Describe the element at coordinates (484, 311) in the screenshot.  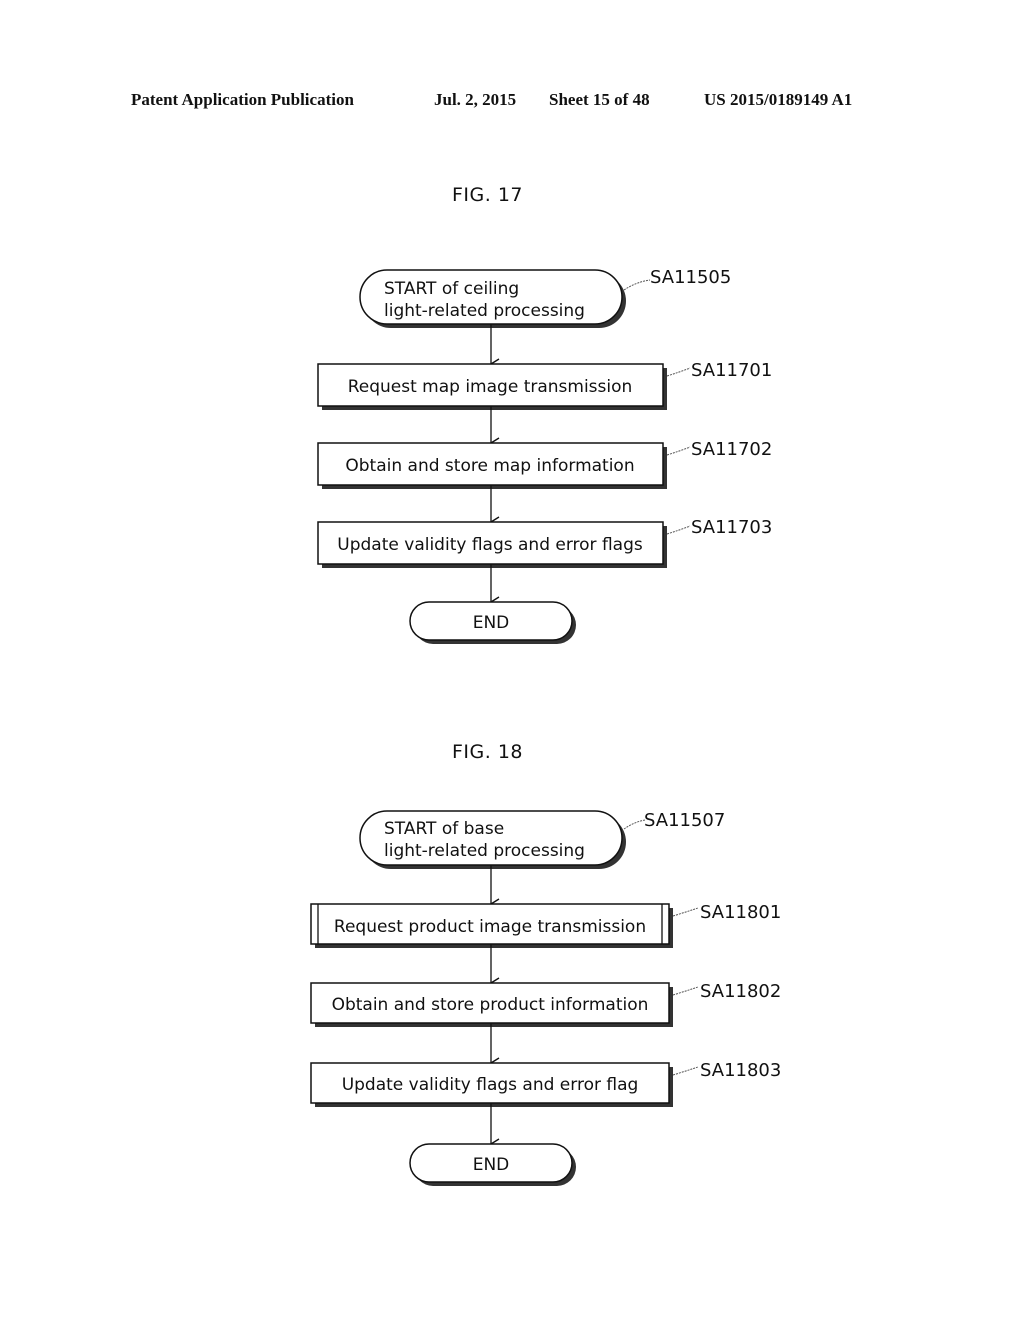
I see `fig17-start-line2: light-related processing` at that location.